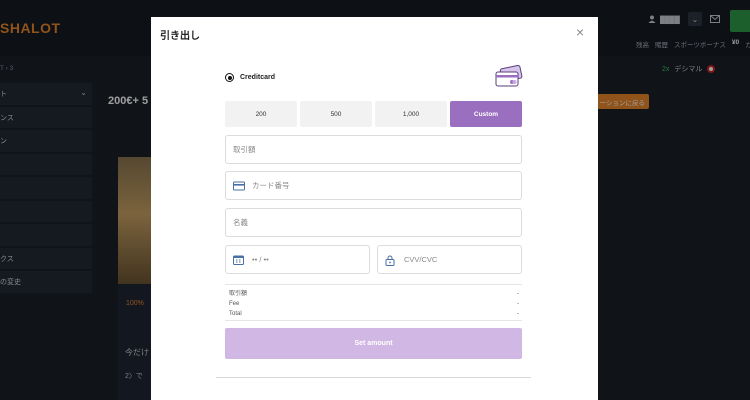 Image resolution: width=750 pixels, height=400 pixels. I want to click on cardholder-name-placeholder: 名義, so click(240, 222).